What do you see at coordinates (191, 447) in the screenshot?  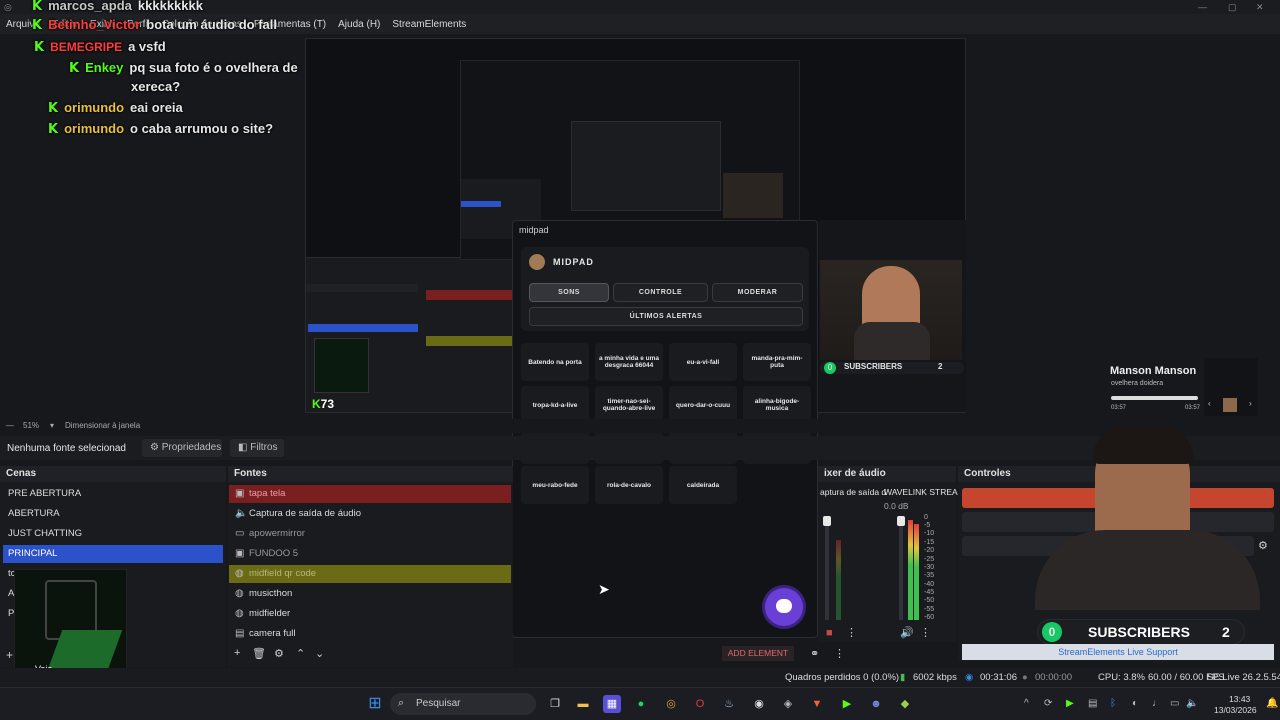 I see `properties-label: Propriedades` at bounding box center [191, 447].